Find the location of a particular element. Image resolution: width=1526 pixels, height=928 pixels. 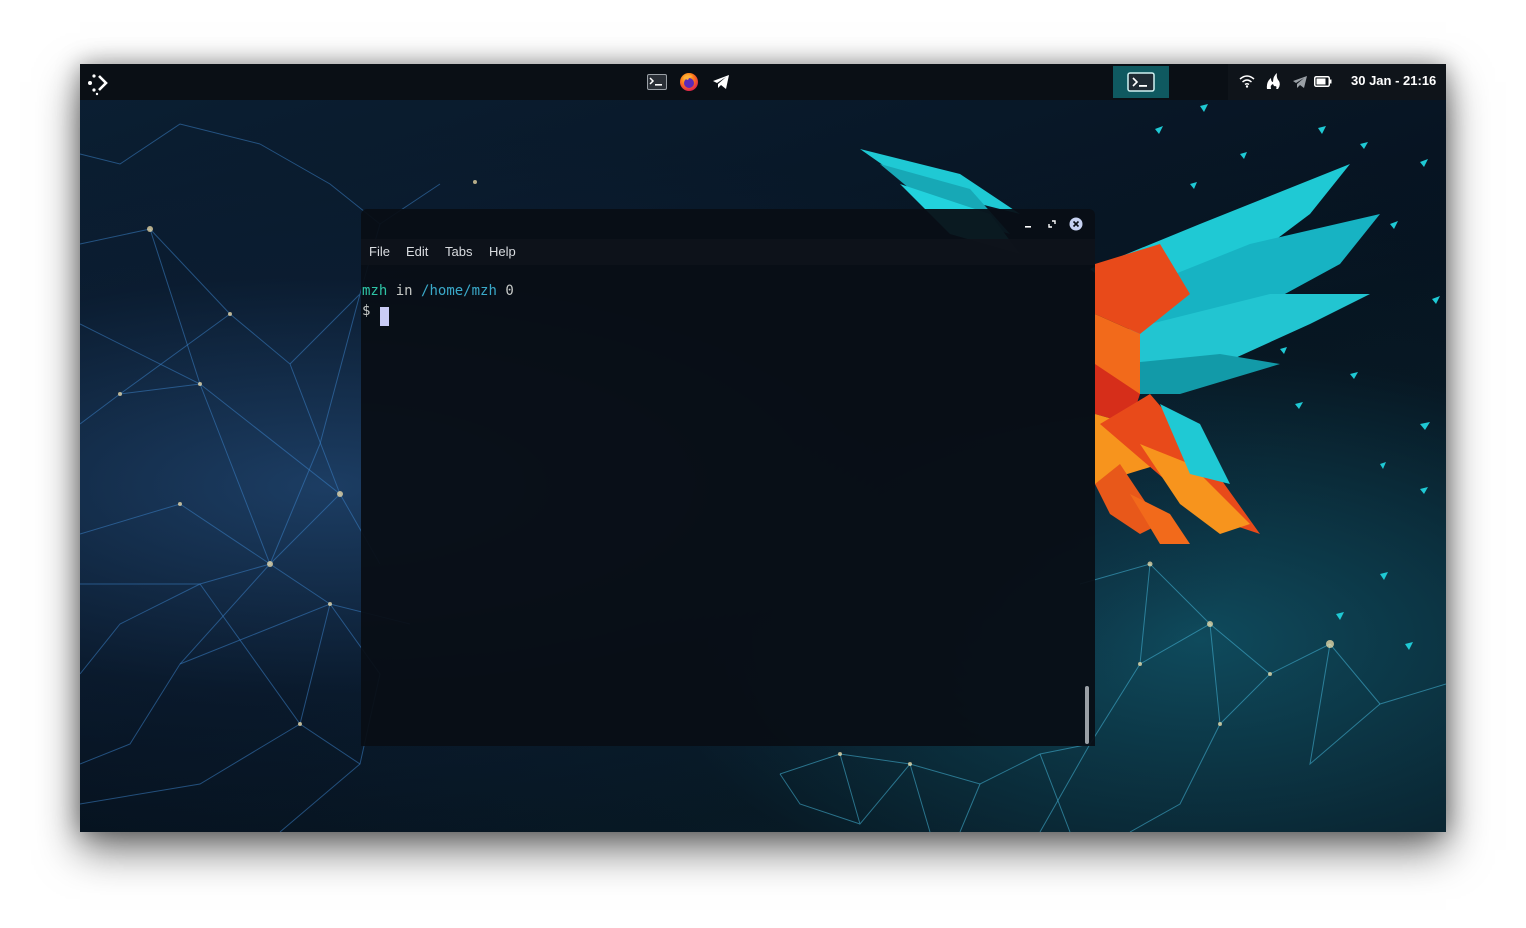

maximize-button is located at coordinates (1052, 224).